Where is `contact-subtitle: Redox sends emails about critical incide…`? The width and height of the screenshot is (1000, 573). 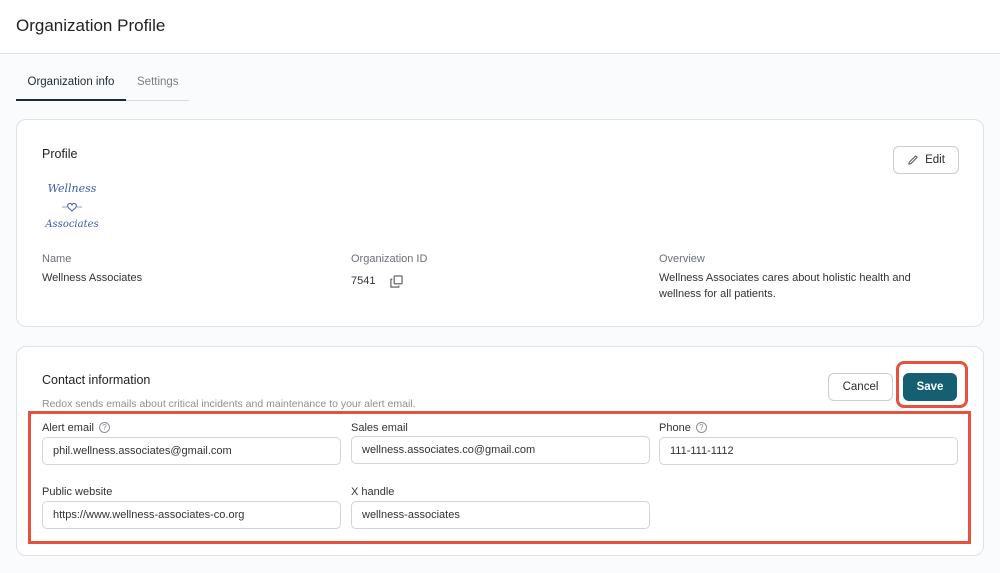 contact-subtitle: Redox sends emails about critical incide… is located at coordinates (229, 404).